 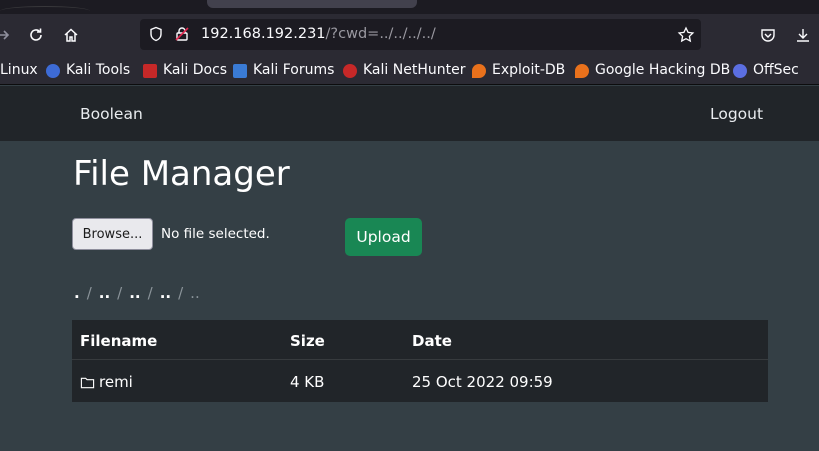 I want to click on forward-icon, so click(x=8, y=35).